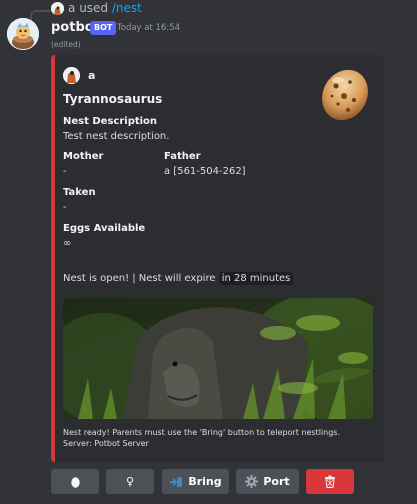  What do you see at coordinates (71, 8) in the screenshot?
I see `reply-user-name: a` at bounding box center [71, 8].